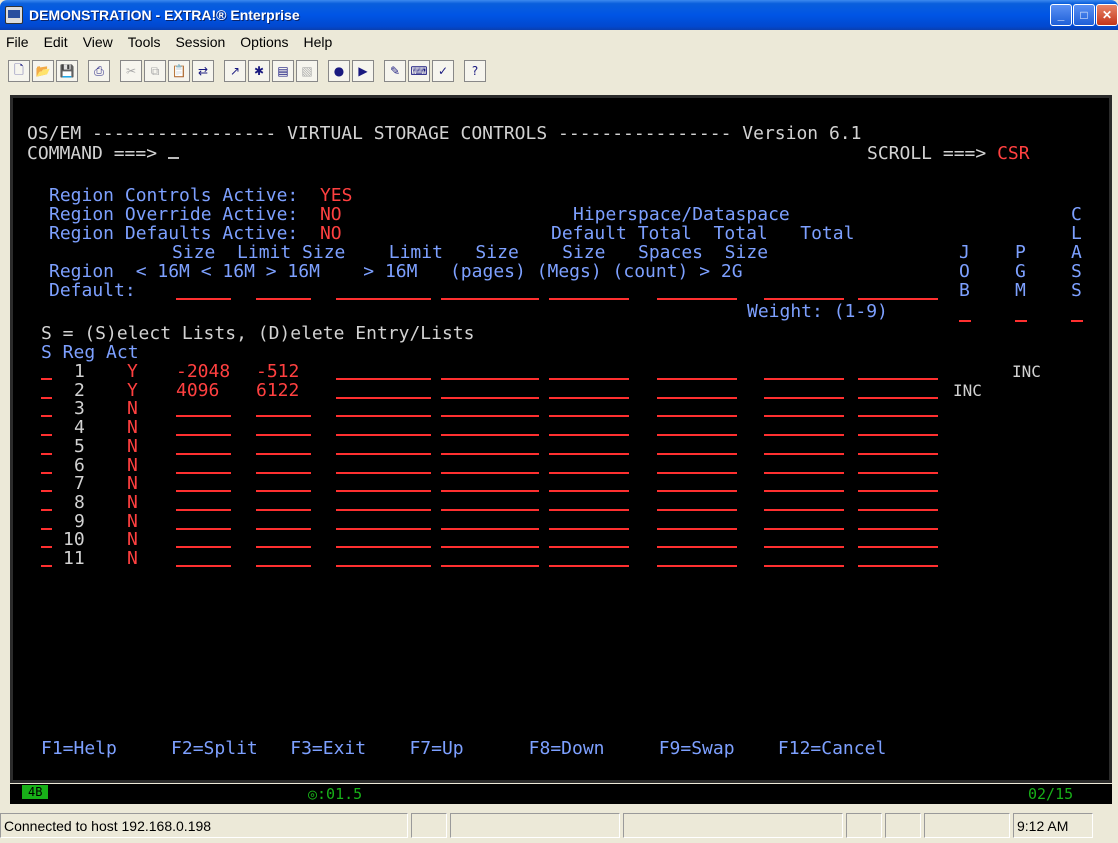 This screenshot has height=843, width=1118. I want to click on row-pgm-inc: INC, so click(1026, 371).